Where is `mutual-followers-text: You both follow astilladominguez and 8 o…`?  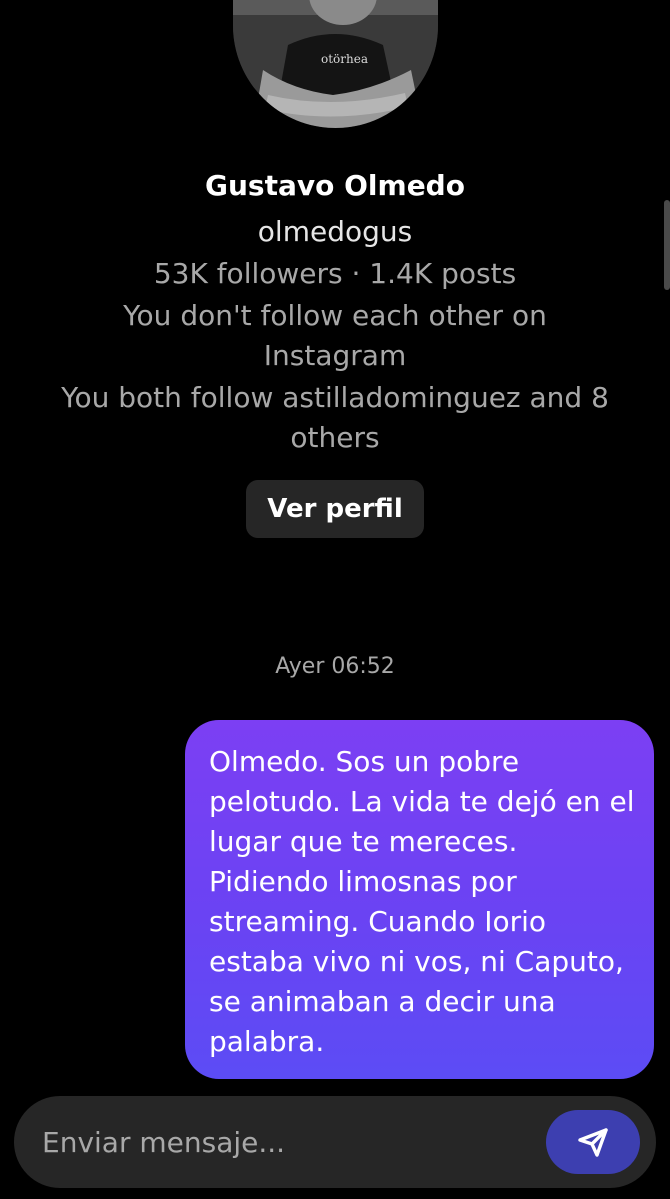 mutual-followers-text: You both follow astilladominguez and 8 o… is located at coordinates (335, 417).